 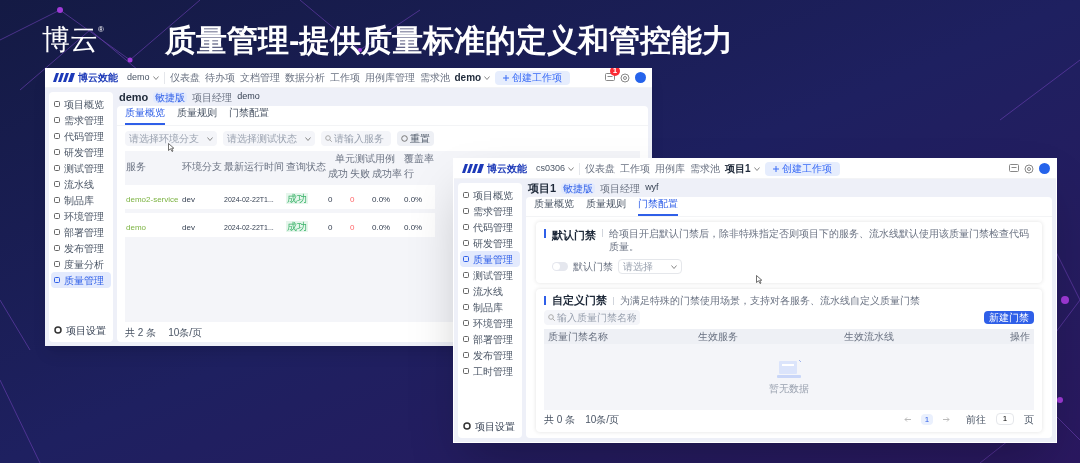 I want to click on nav-item: 用例库, so click(x=670, y=168).